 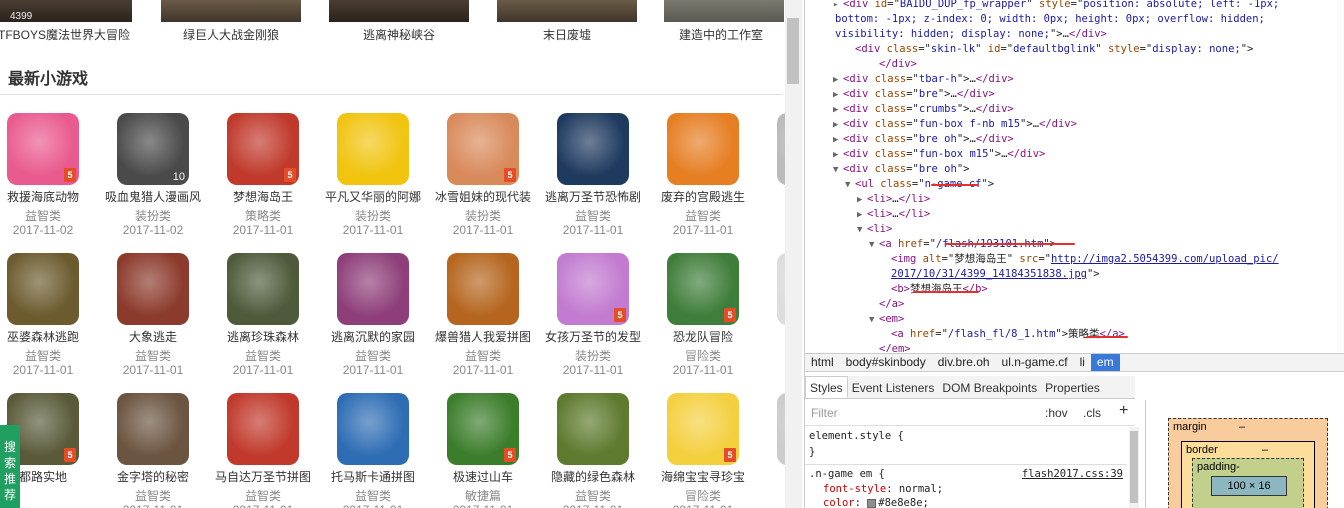 What do you see at coordinates (886, 319) in the screenshot?
I see `dom-node-line: ▼ <em>` at bounding box center [886, 319].